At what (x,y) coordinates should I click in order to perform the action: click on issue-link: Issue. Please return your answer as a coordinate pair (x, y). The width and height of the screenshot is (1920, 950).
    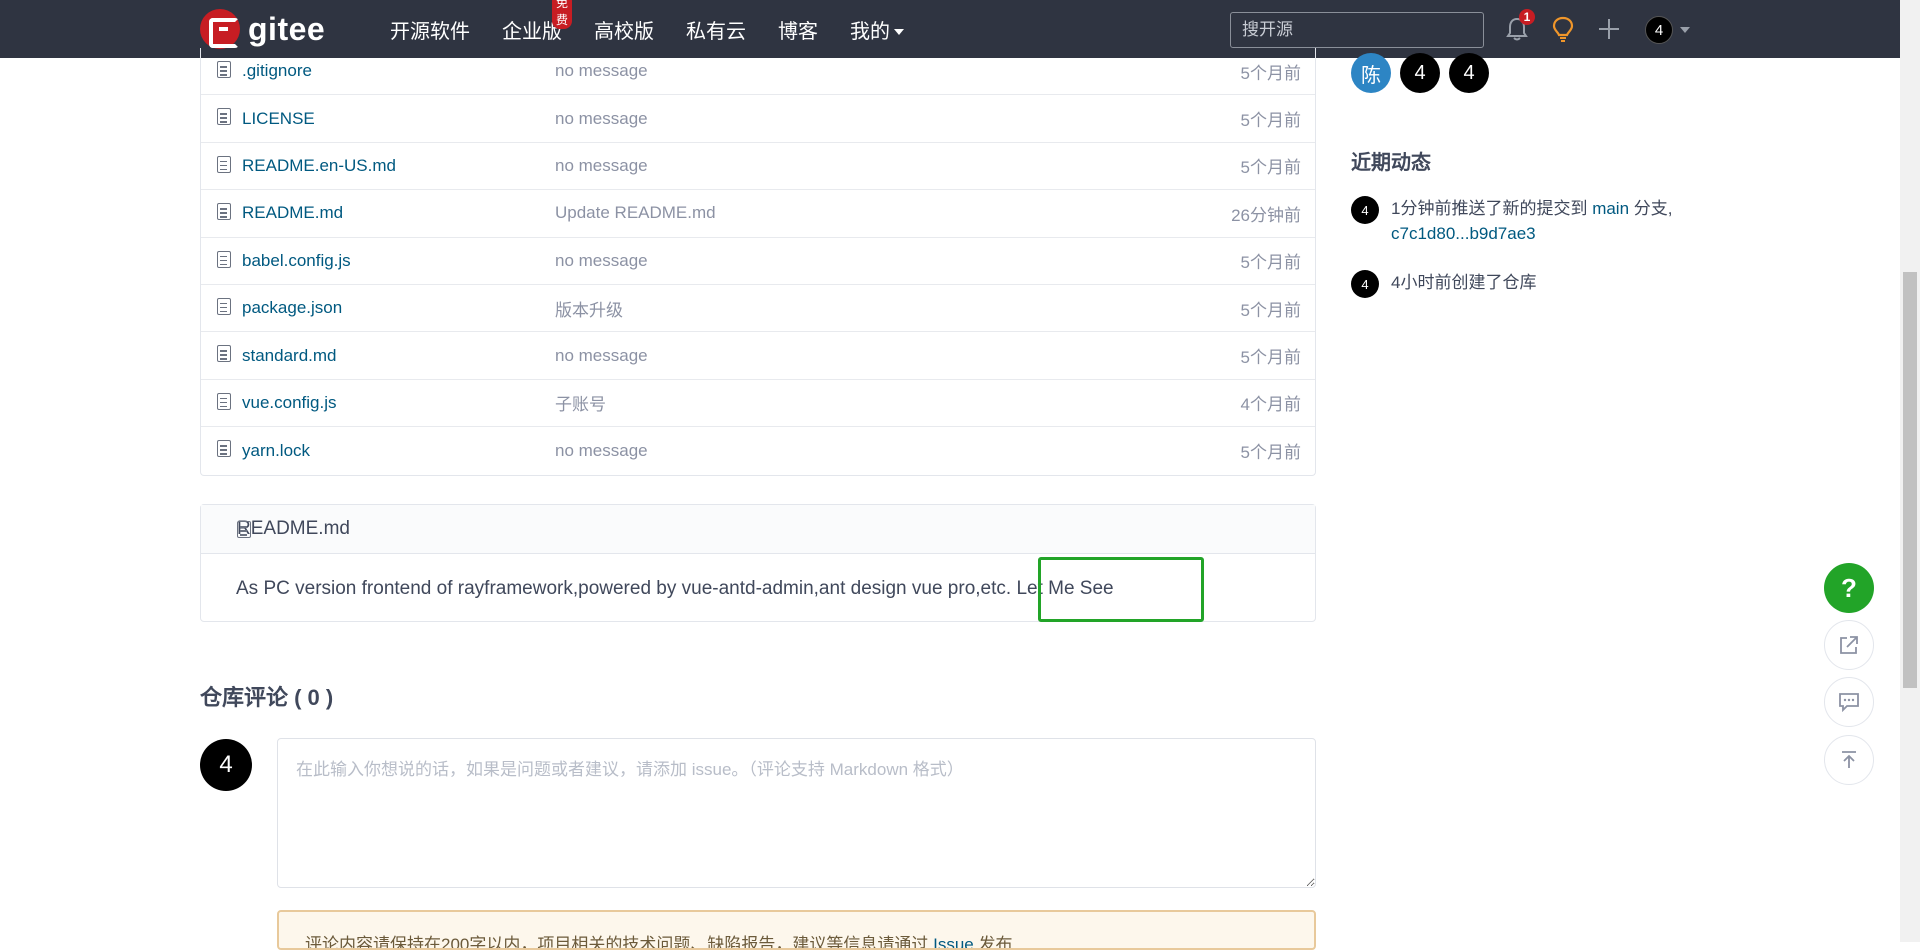
    Looking at the image, I should click on (953, 941).